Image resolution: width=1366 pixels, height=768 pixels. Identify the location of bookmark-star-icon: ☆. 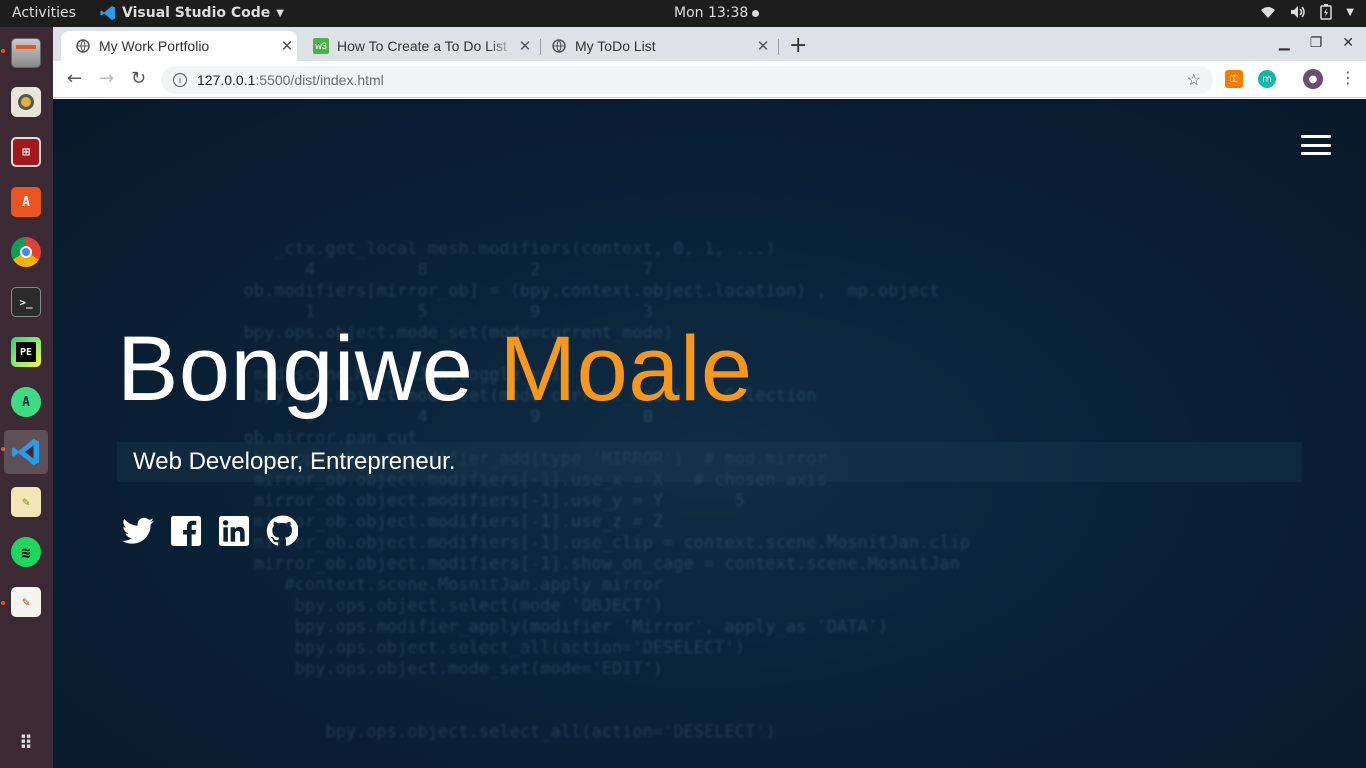
(1194, 80).